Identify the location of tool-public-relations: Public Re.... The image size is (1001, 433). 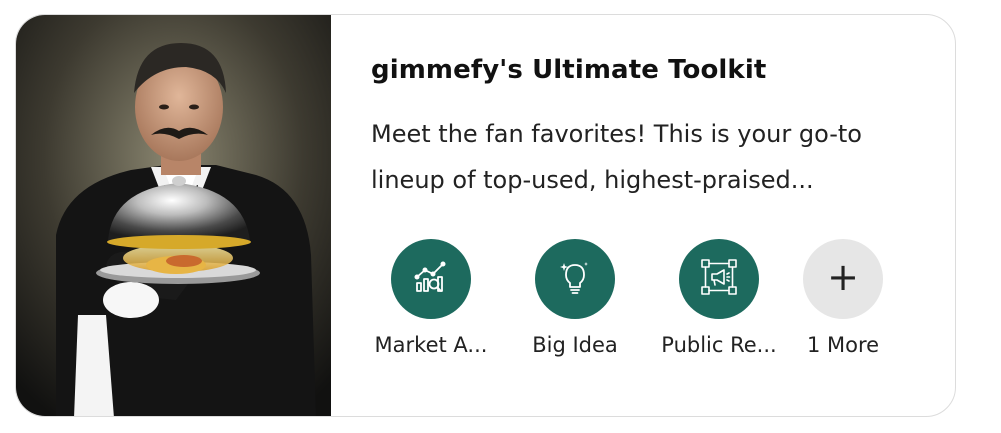
(719, 298).